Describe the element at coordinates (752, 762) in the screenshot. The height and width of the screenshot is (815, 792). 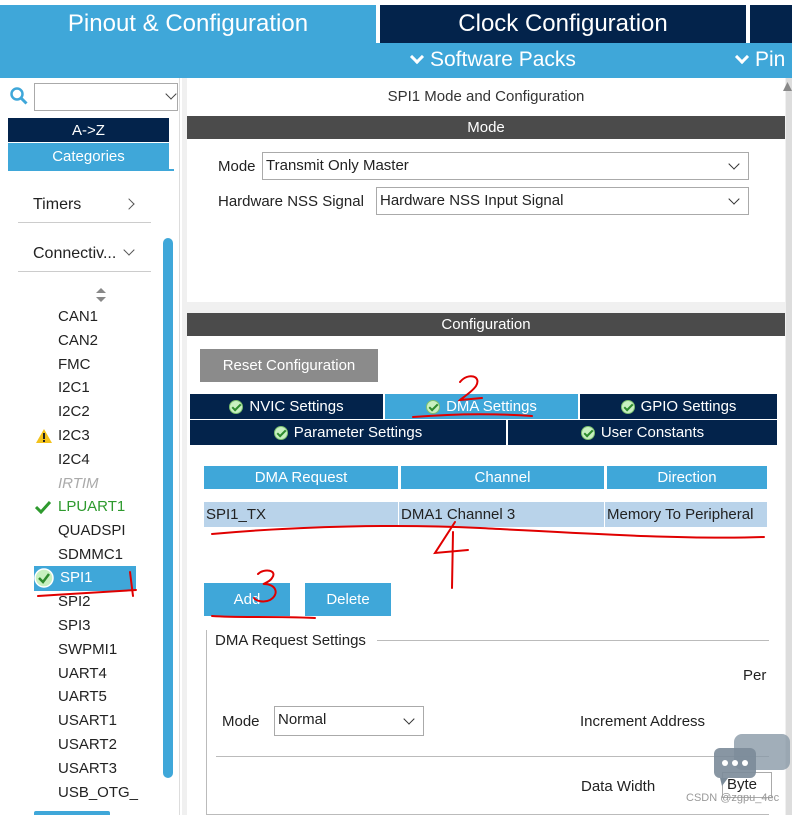
I see `chat-icon` at that location.